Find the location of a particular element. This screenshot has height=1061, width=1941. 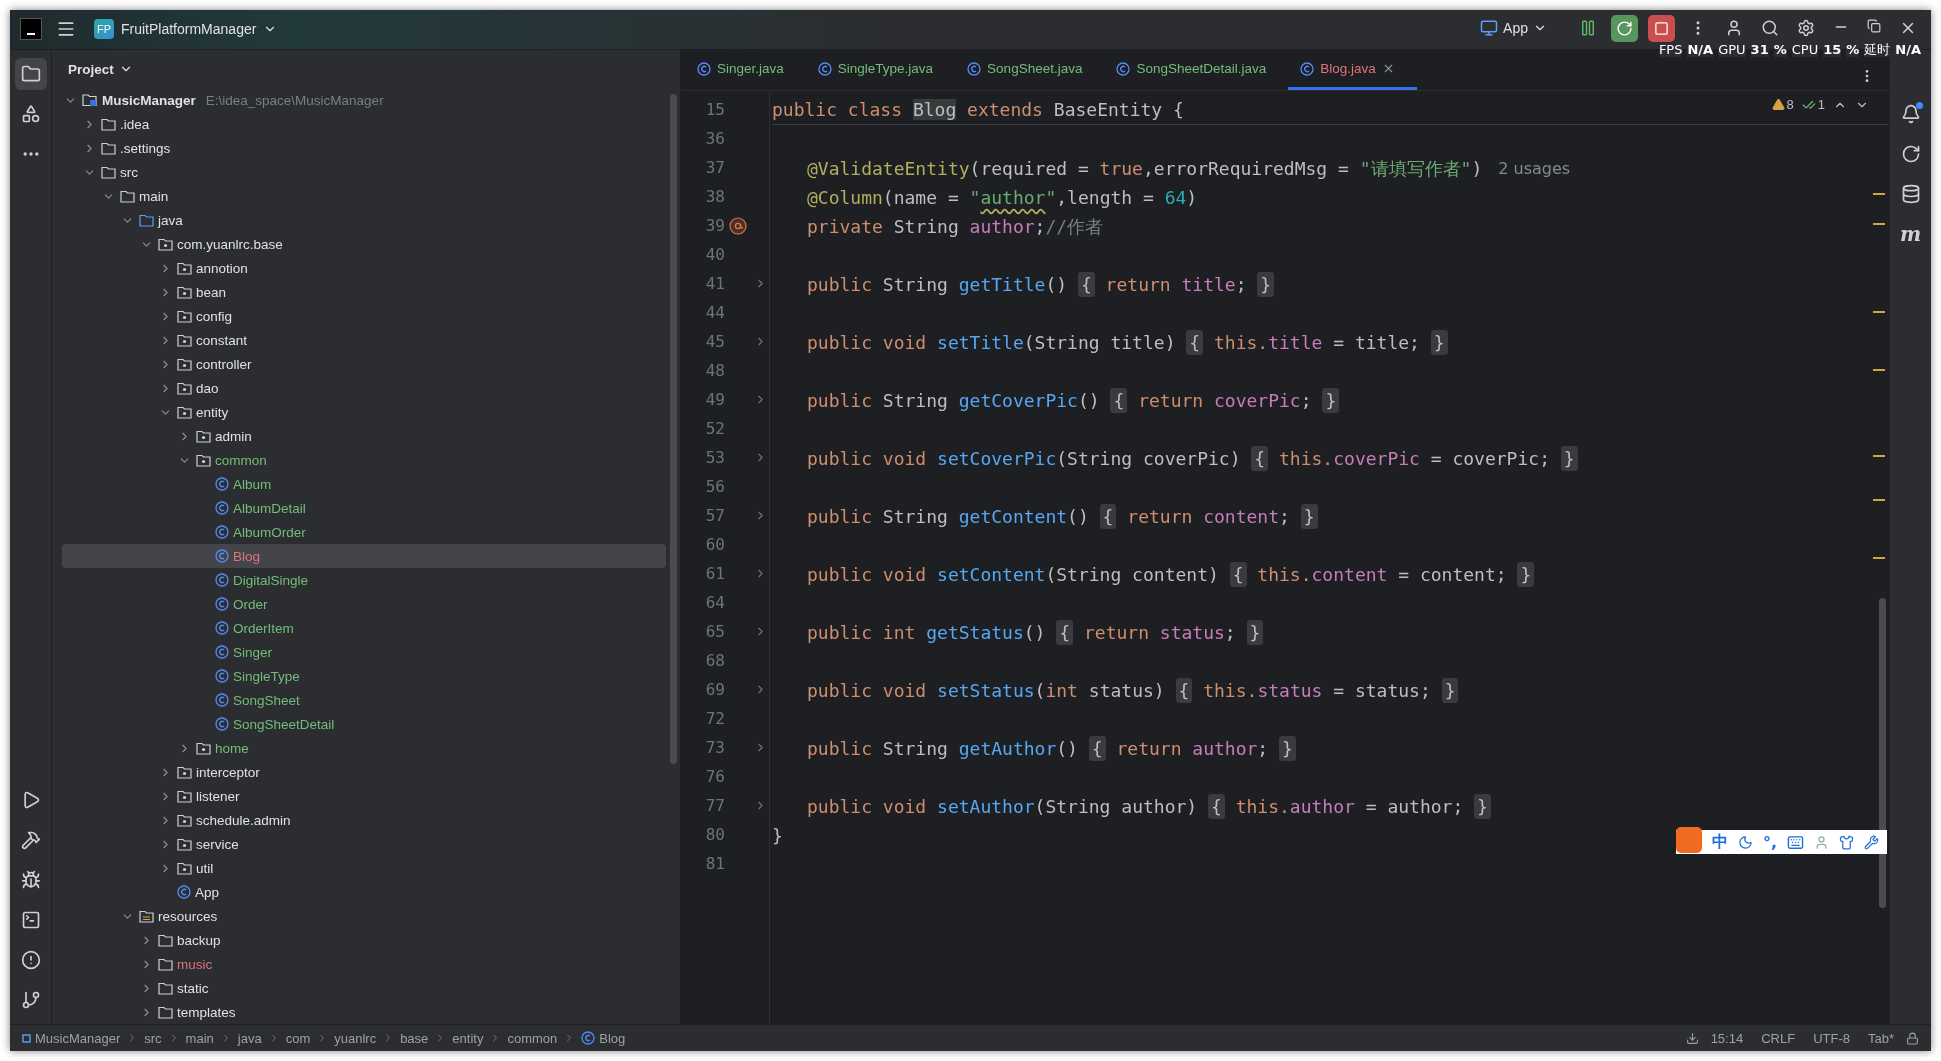

breadcrumb: MusicManager is located at coordinates (71, 1038).